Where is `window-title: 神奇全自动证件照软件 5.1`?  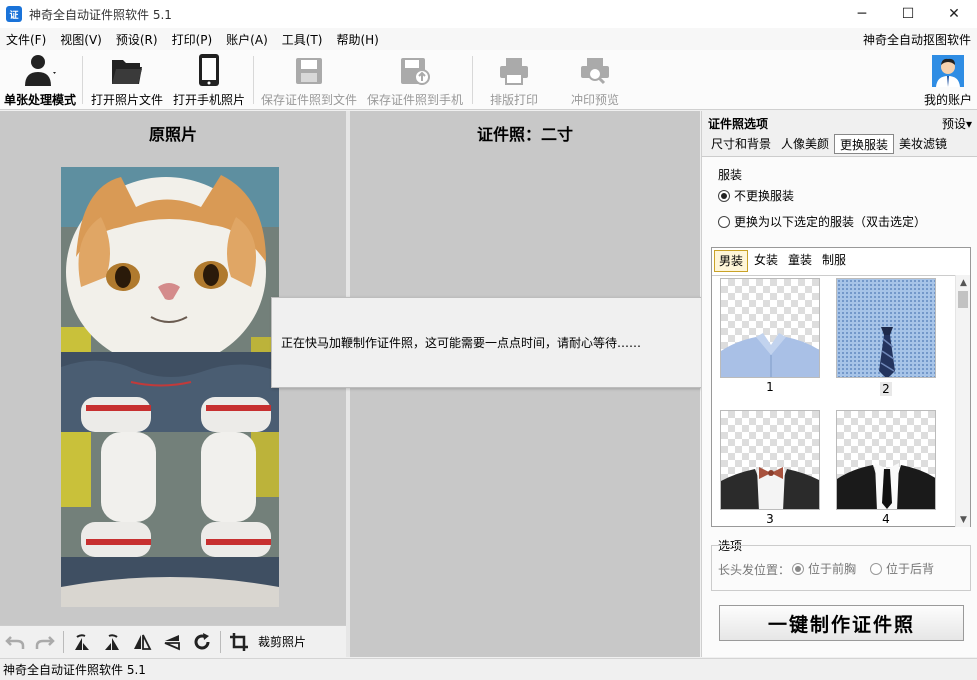
window-title: 神奇全自动证件照软件 5.1 is located at coordinates (100, 14).